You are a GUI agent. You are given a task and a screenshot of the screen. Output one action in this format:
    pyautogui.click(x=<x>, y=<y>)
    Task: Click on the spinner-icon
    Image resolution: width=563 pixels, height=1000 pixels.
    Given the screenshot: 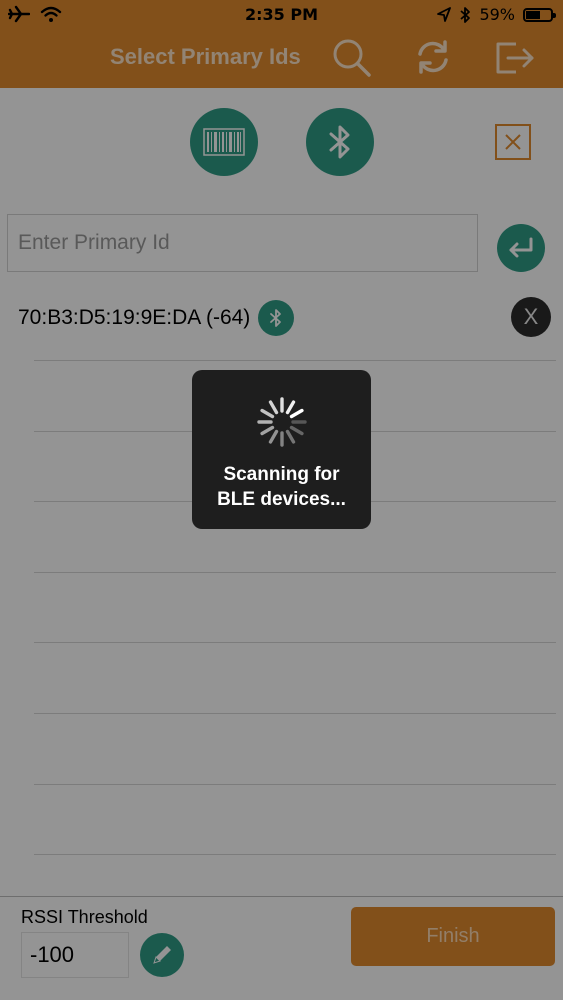 What is the action you would take?
    pyautogui.click(x=282, y=422)
    